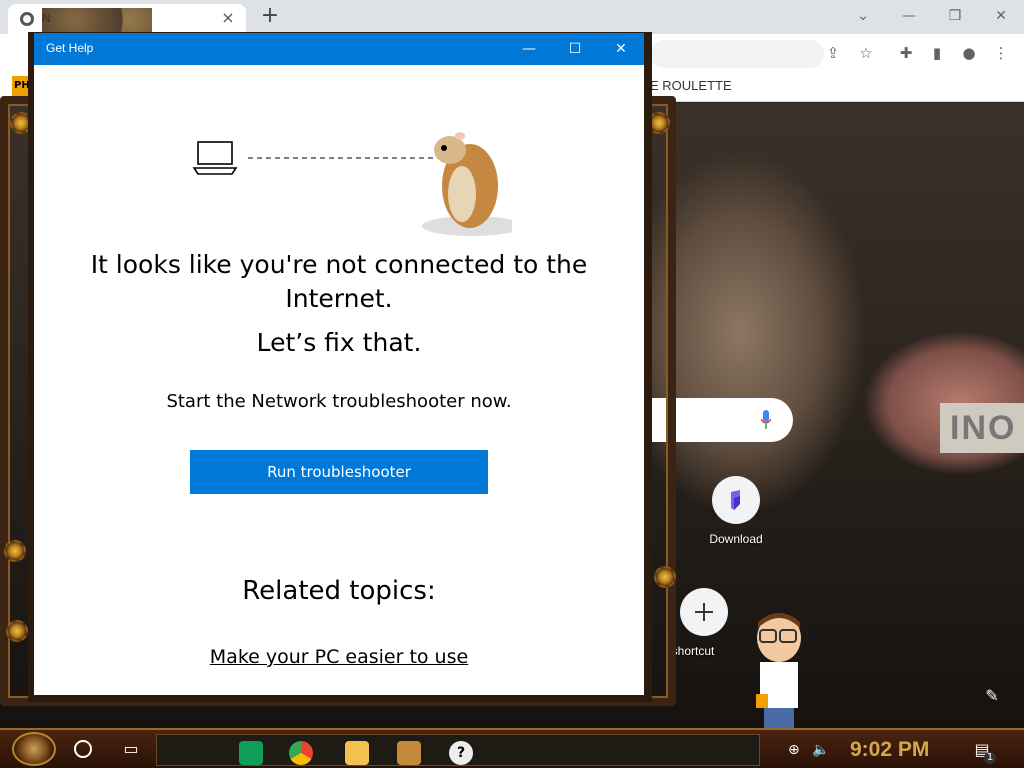 This screenshot has height=768, width=1024. What do you see at coordinates (909, 16) in the screenshot?
I see `browser-minimize-button: —` at bounding box center [909, 16].